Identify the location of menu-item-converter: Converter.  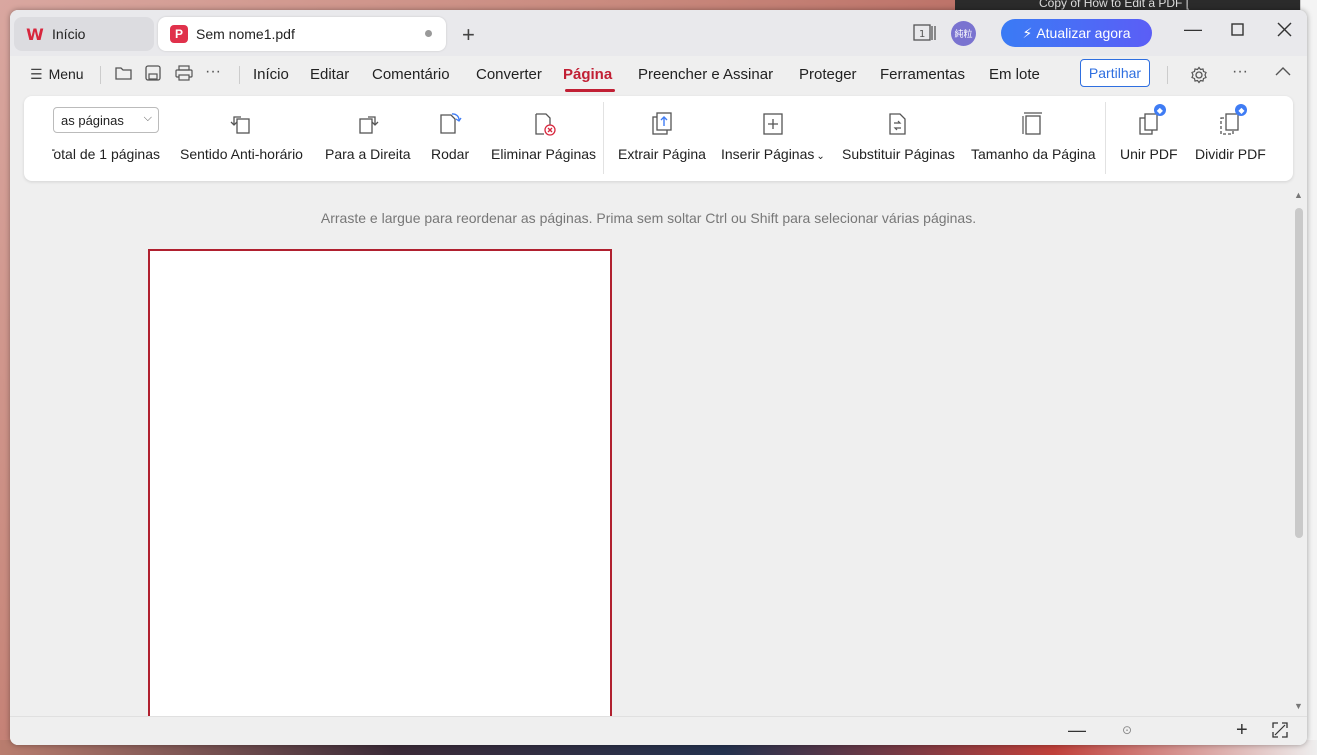
(509, 74).